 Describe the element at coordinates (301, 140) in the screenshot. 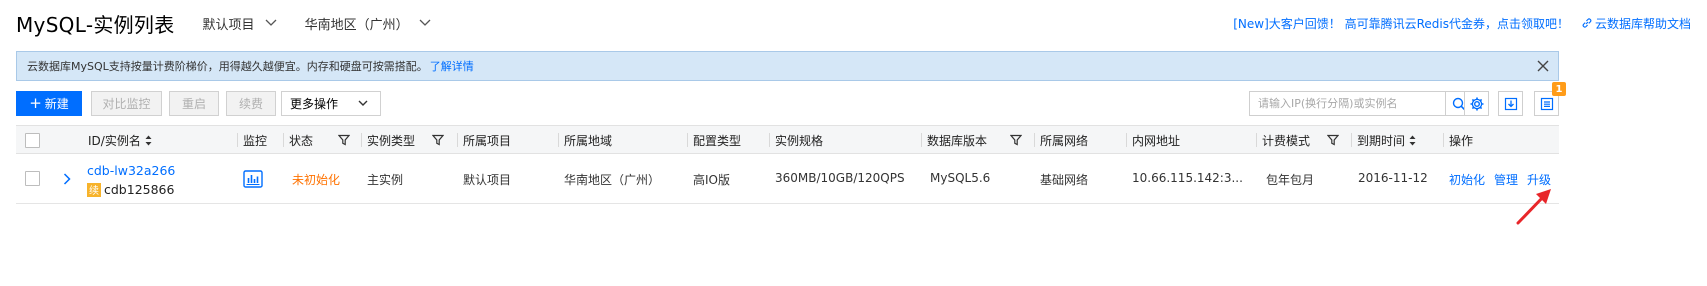

I see `col-status-label: 状态` at that location.